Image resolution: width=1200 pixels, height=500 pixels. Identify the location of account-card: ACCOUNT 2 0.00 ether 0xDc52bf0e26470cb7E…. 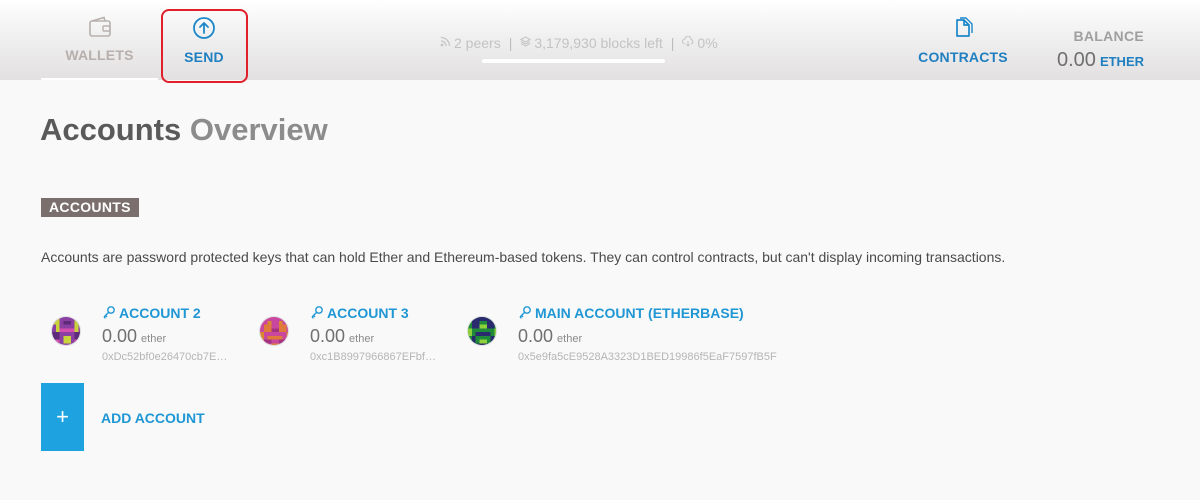
(141, 337).